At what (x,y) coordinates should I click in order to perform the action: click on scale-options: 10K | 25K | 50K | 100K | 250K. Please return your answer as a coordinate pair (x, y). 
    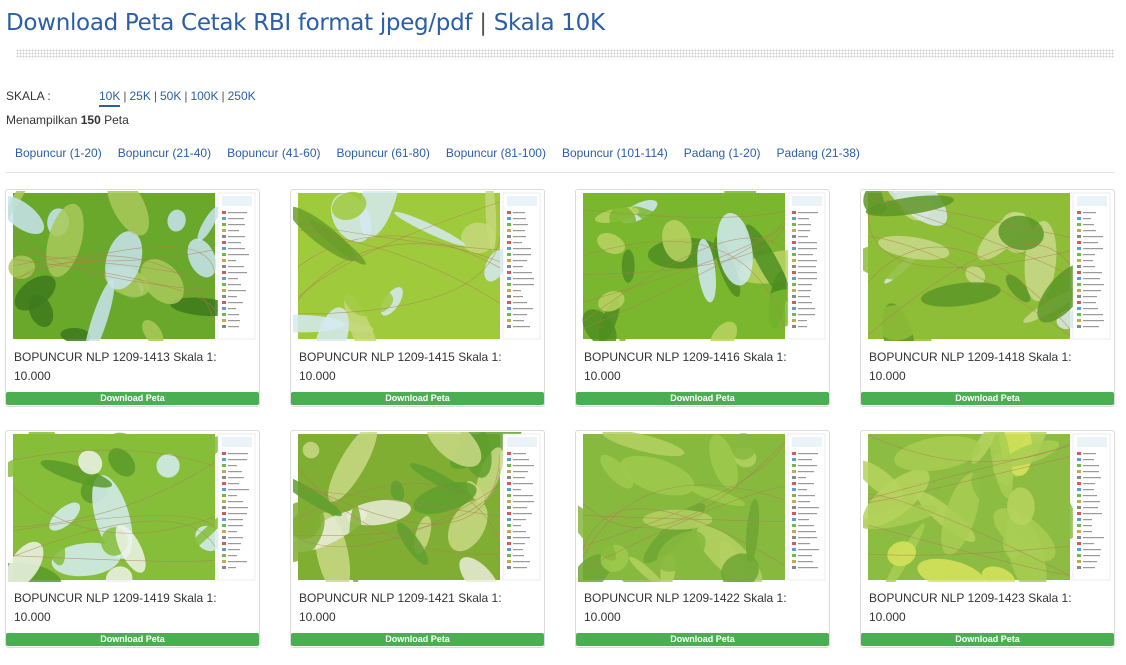
    Looking at the image, I should click on (177, 98).